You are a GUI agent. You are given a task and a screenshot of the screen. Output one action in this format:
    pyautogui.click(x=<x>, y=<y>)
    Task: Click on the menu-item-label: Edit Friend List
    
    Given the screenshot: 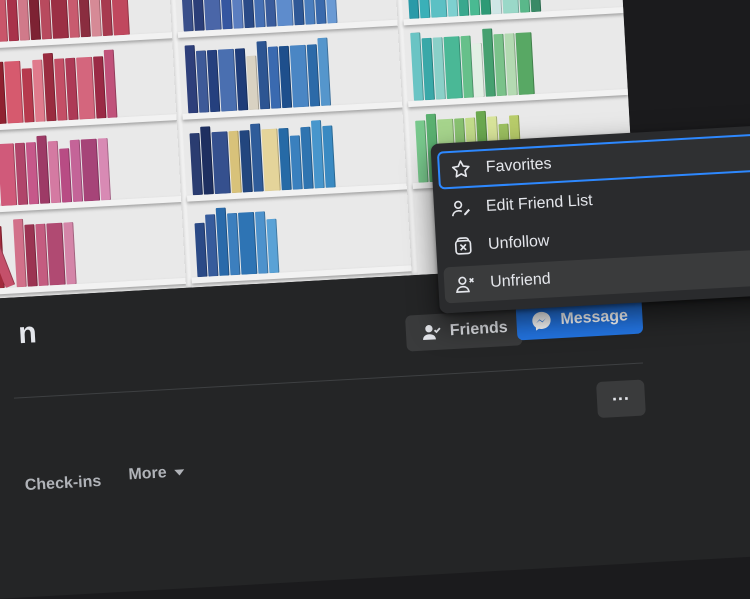 What is the action you would take?
    pyautogui.click(x=539, y=203)
    